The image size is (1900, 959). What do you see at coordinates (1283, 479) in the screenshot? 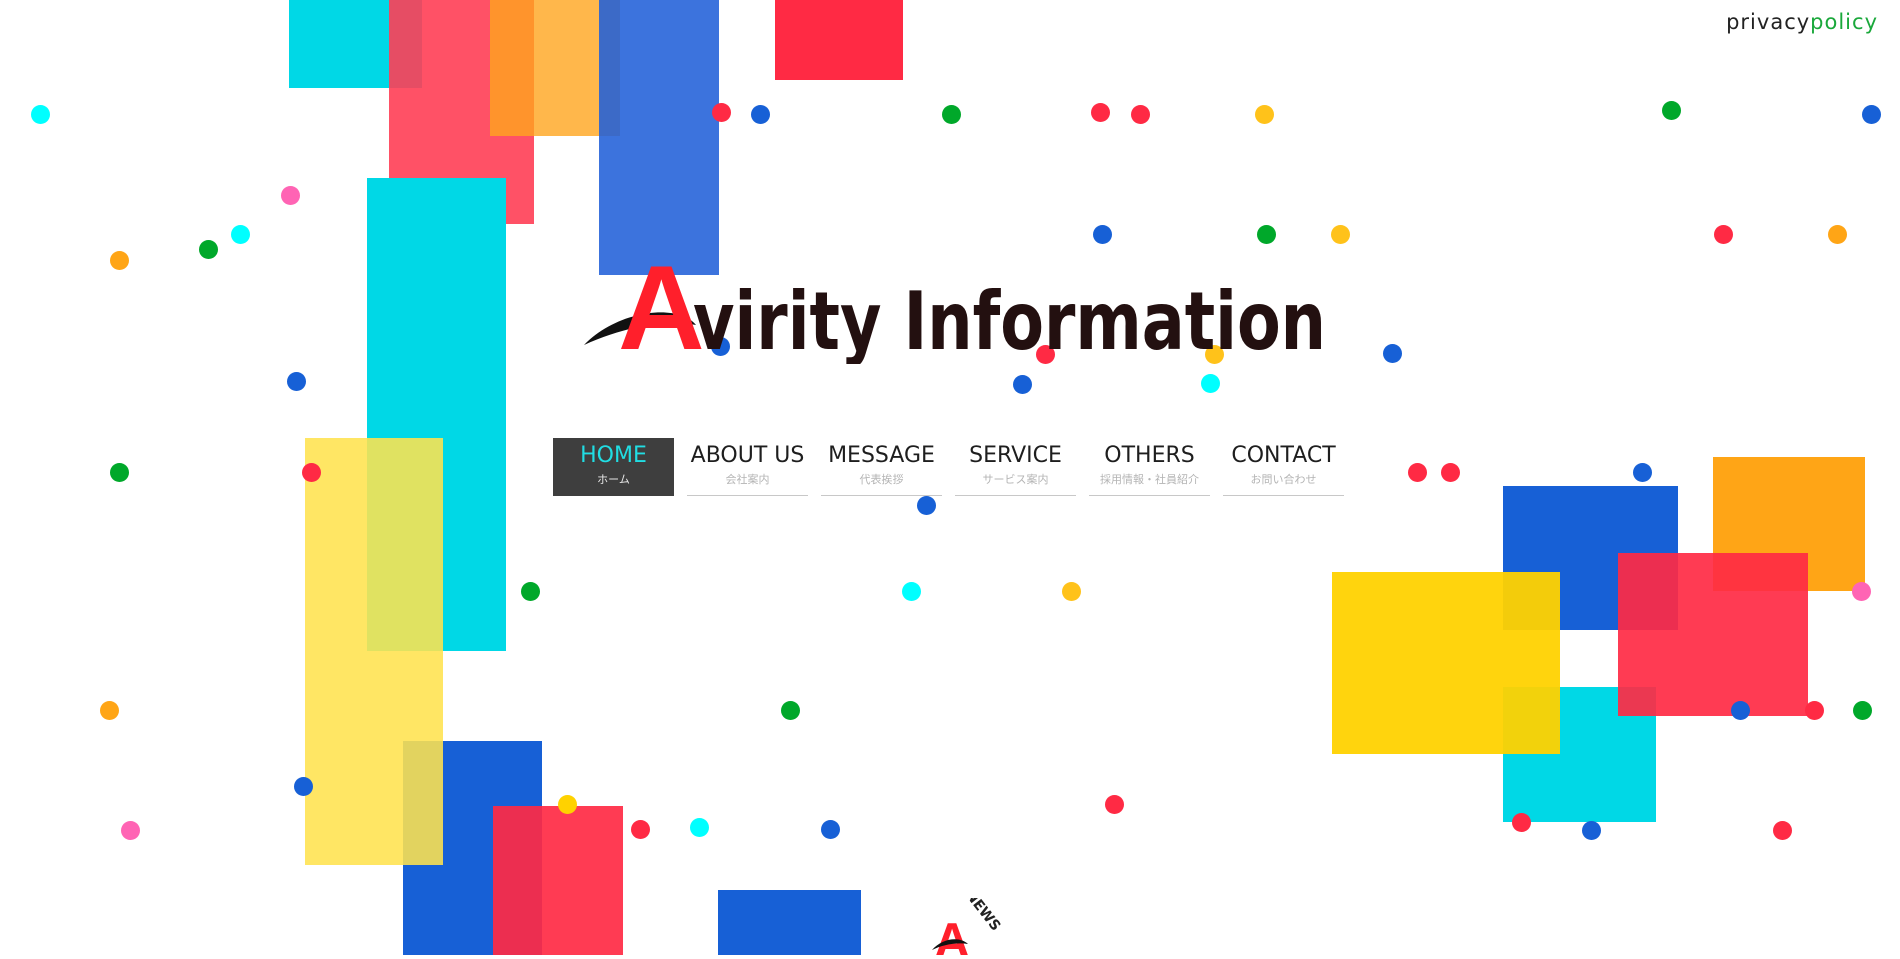
I see `nav-sublabel: お問い合わせ` at bounding box center [1283, 479].